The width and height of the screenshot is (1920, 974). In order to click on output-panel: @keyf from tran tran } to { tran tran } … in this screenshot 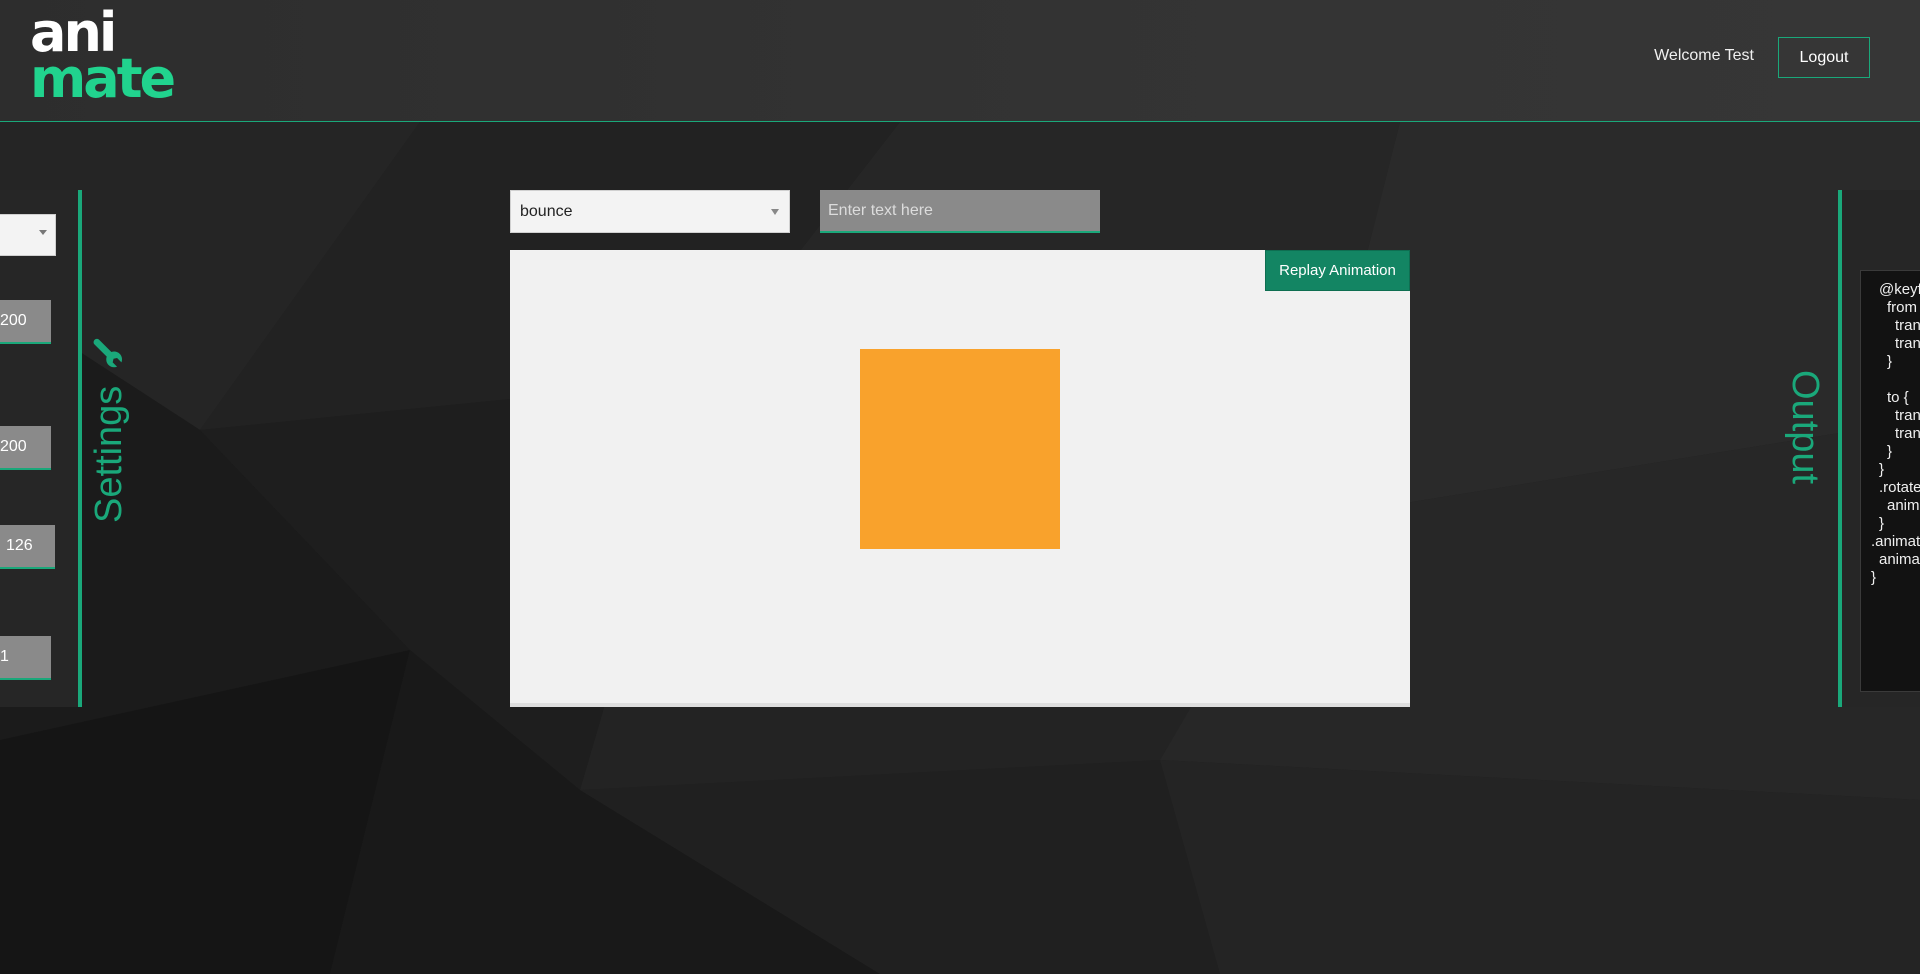, I will do `click(1879, 448)`.